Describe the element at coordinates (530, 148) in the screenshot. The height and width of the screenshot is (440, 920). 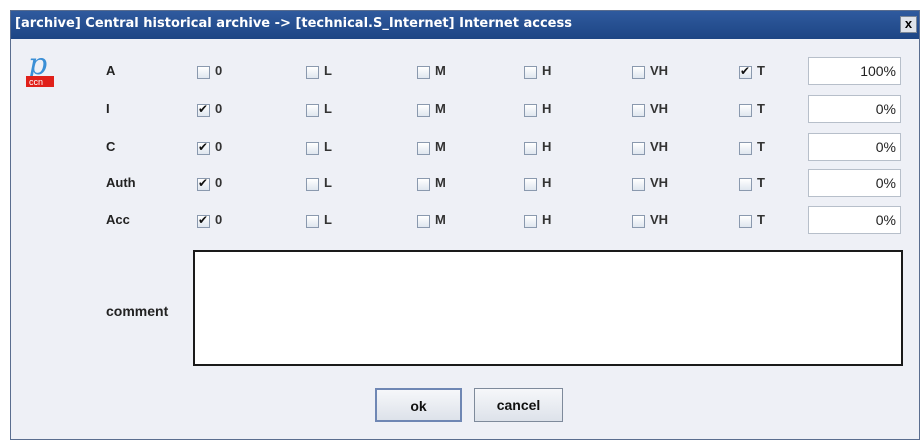
I see `checkbox-c-h` at that location.